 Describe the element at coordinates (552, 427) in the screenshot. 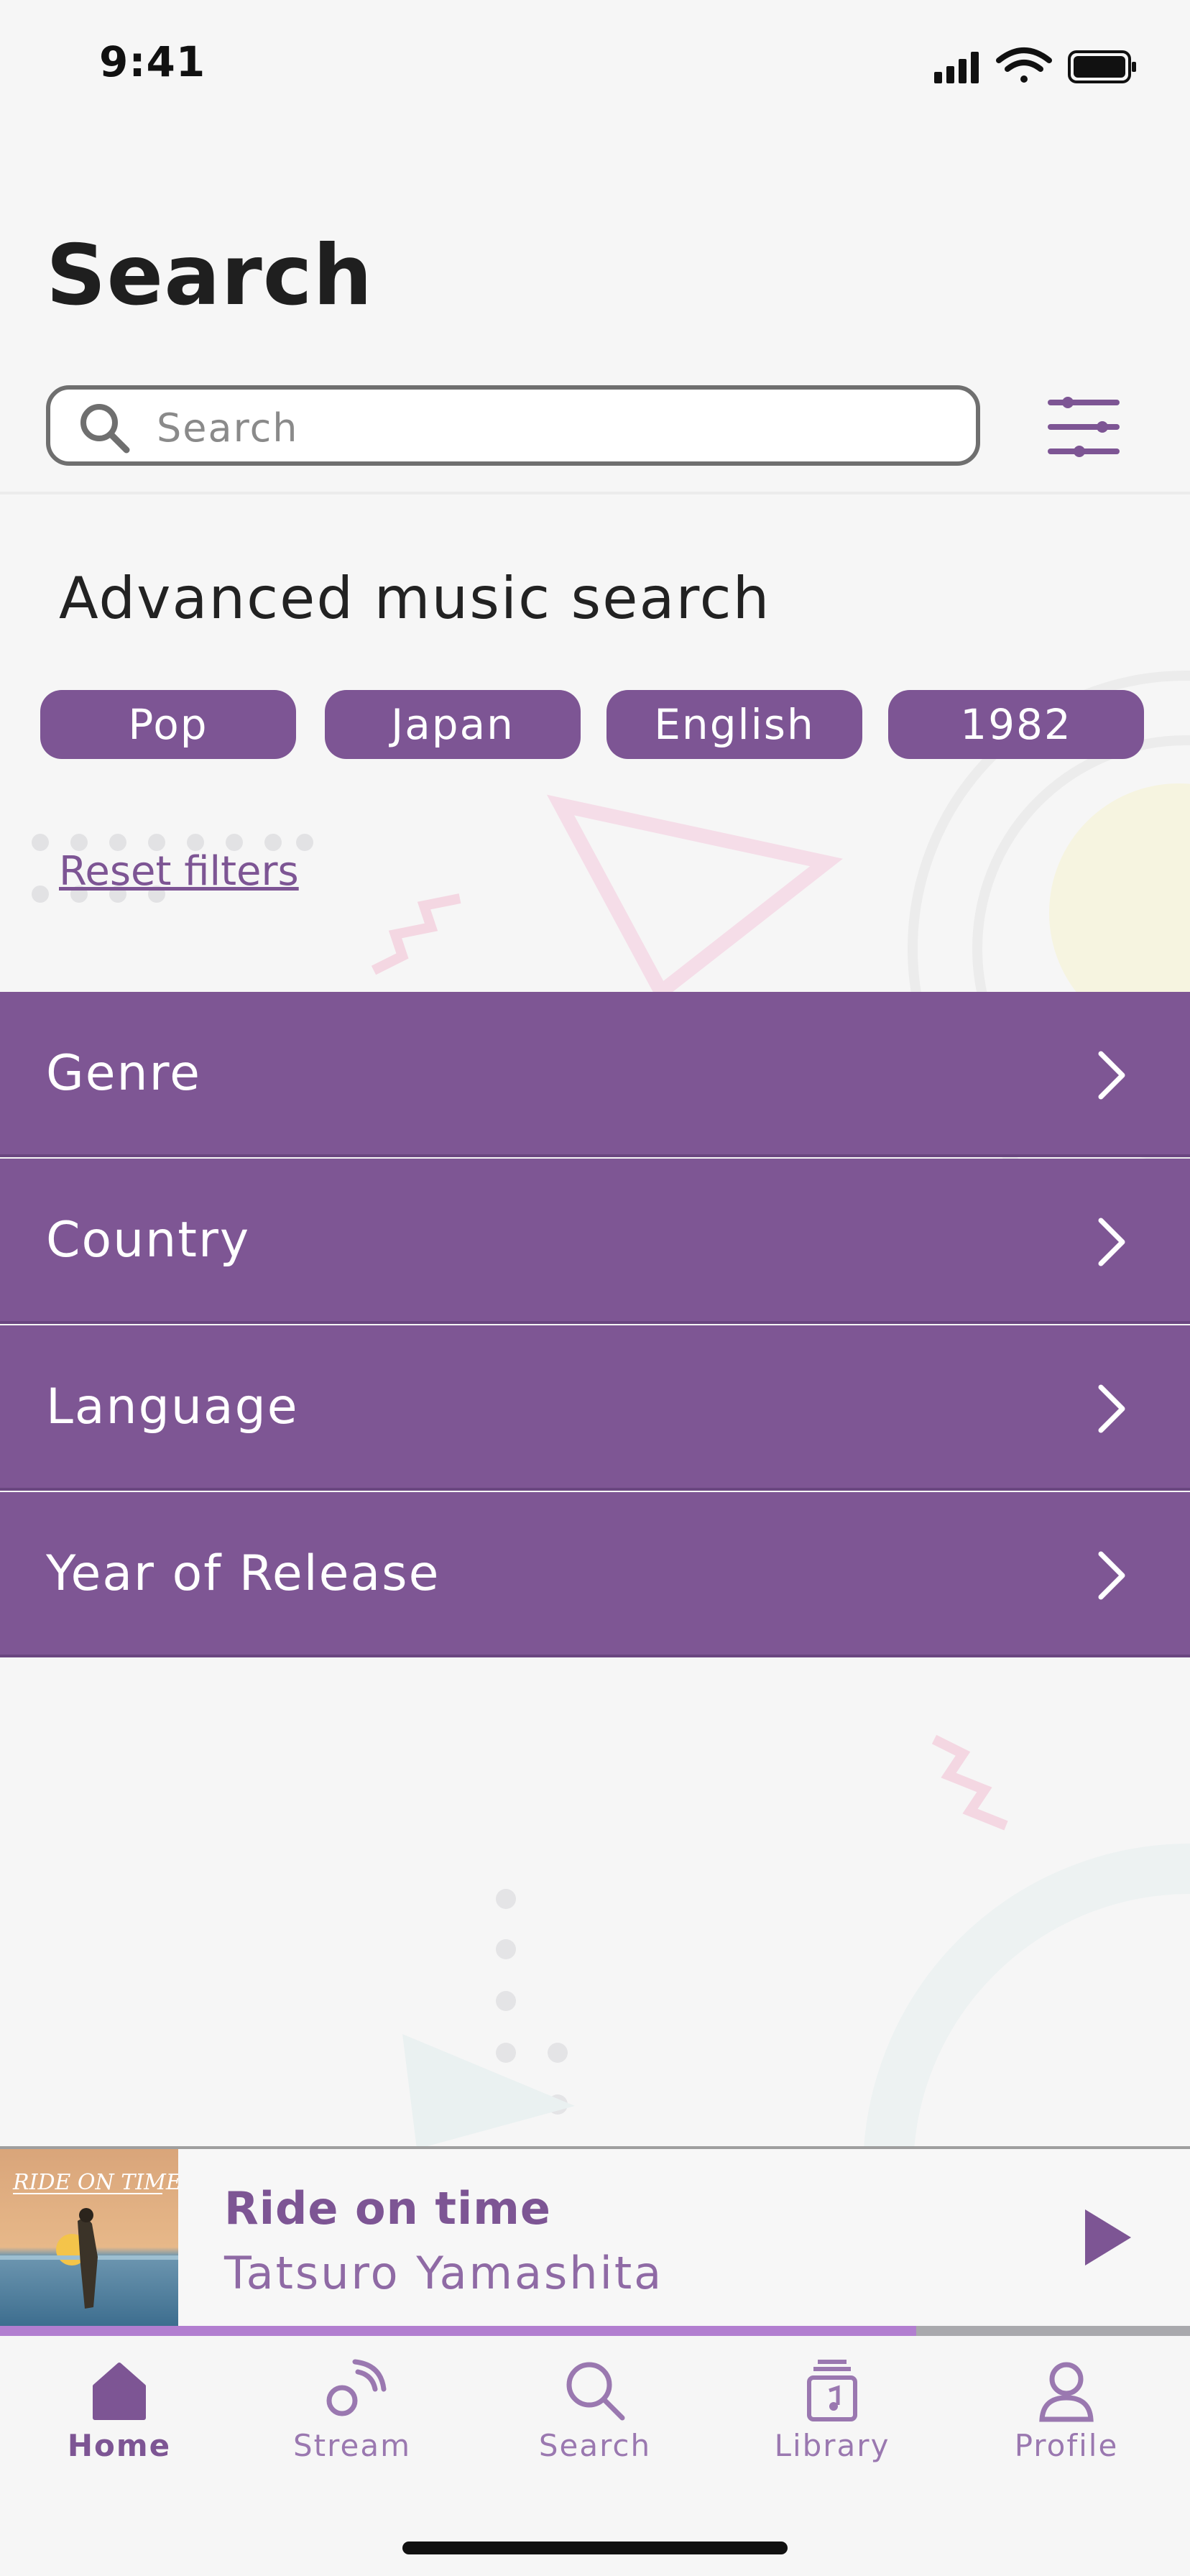

I see `search-input` at that location.